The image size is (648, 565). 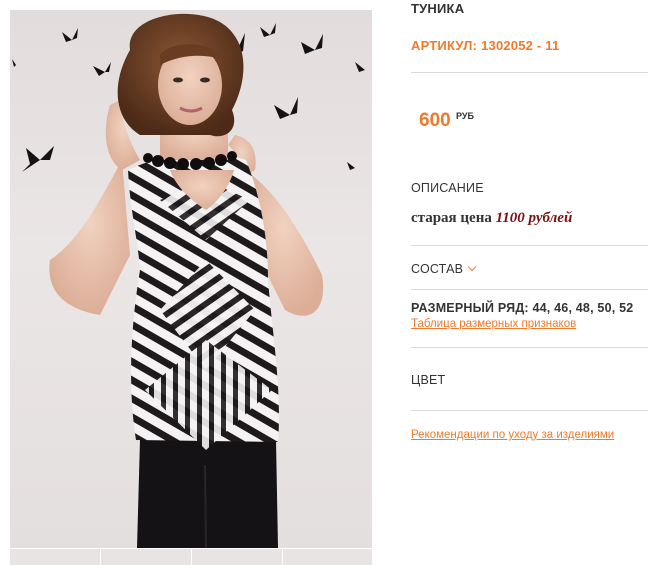 I want to click on size-range: РАЗМЕРНЫЙ РЯД: 44, 46, 48, 50, 52, so click(x=522, y=308).